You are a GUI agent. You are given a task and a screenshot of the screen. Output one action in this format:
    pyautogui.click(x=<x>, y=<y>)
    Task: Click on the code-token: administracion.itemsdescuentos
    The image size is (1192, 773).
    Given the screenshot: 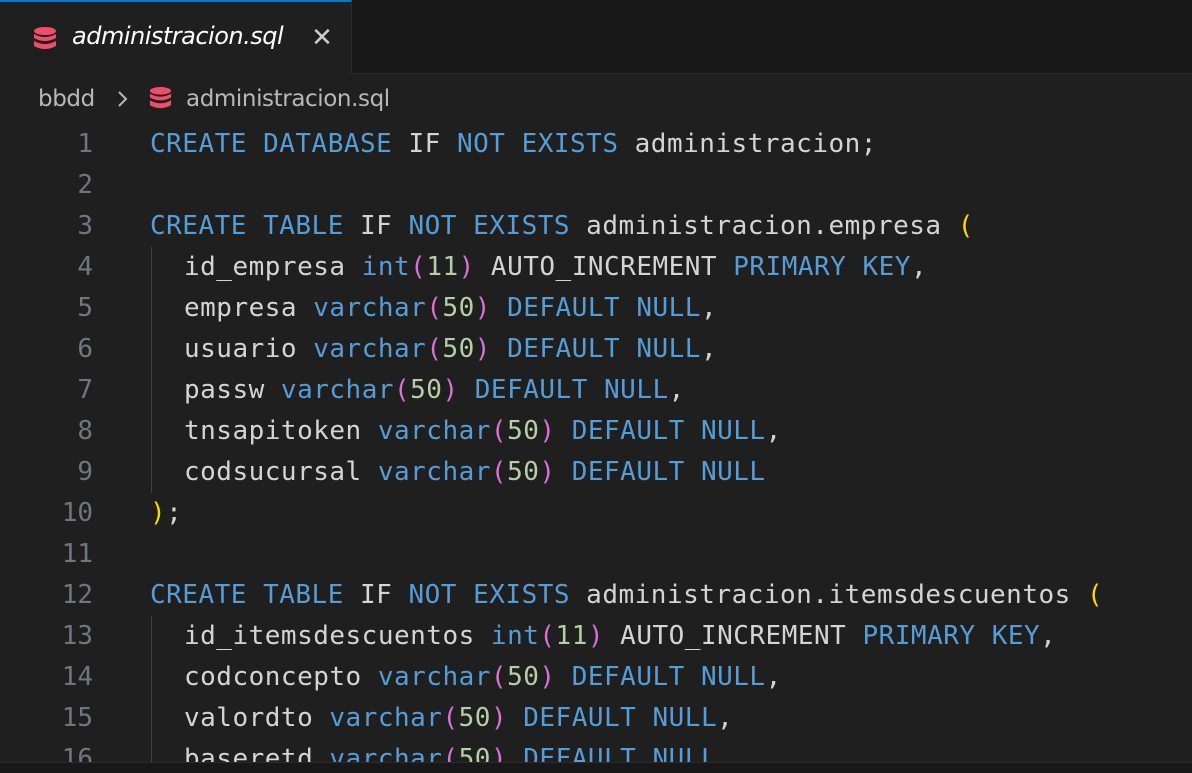 What is the action you would take?
    pyautogui.click(x=828, y=595)
    